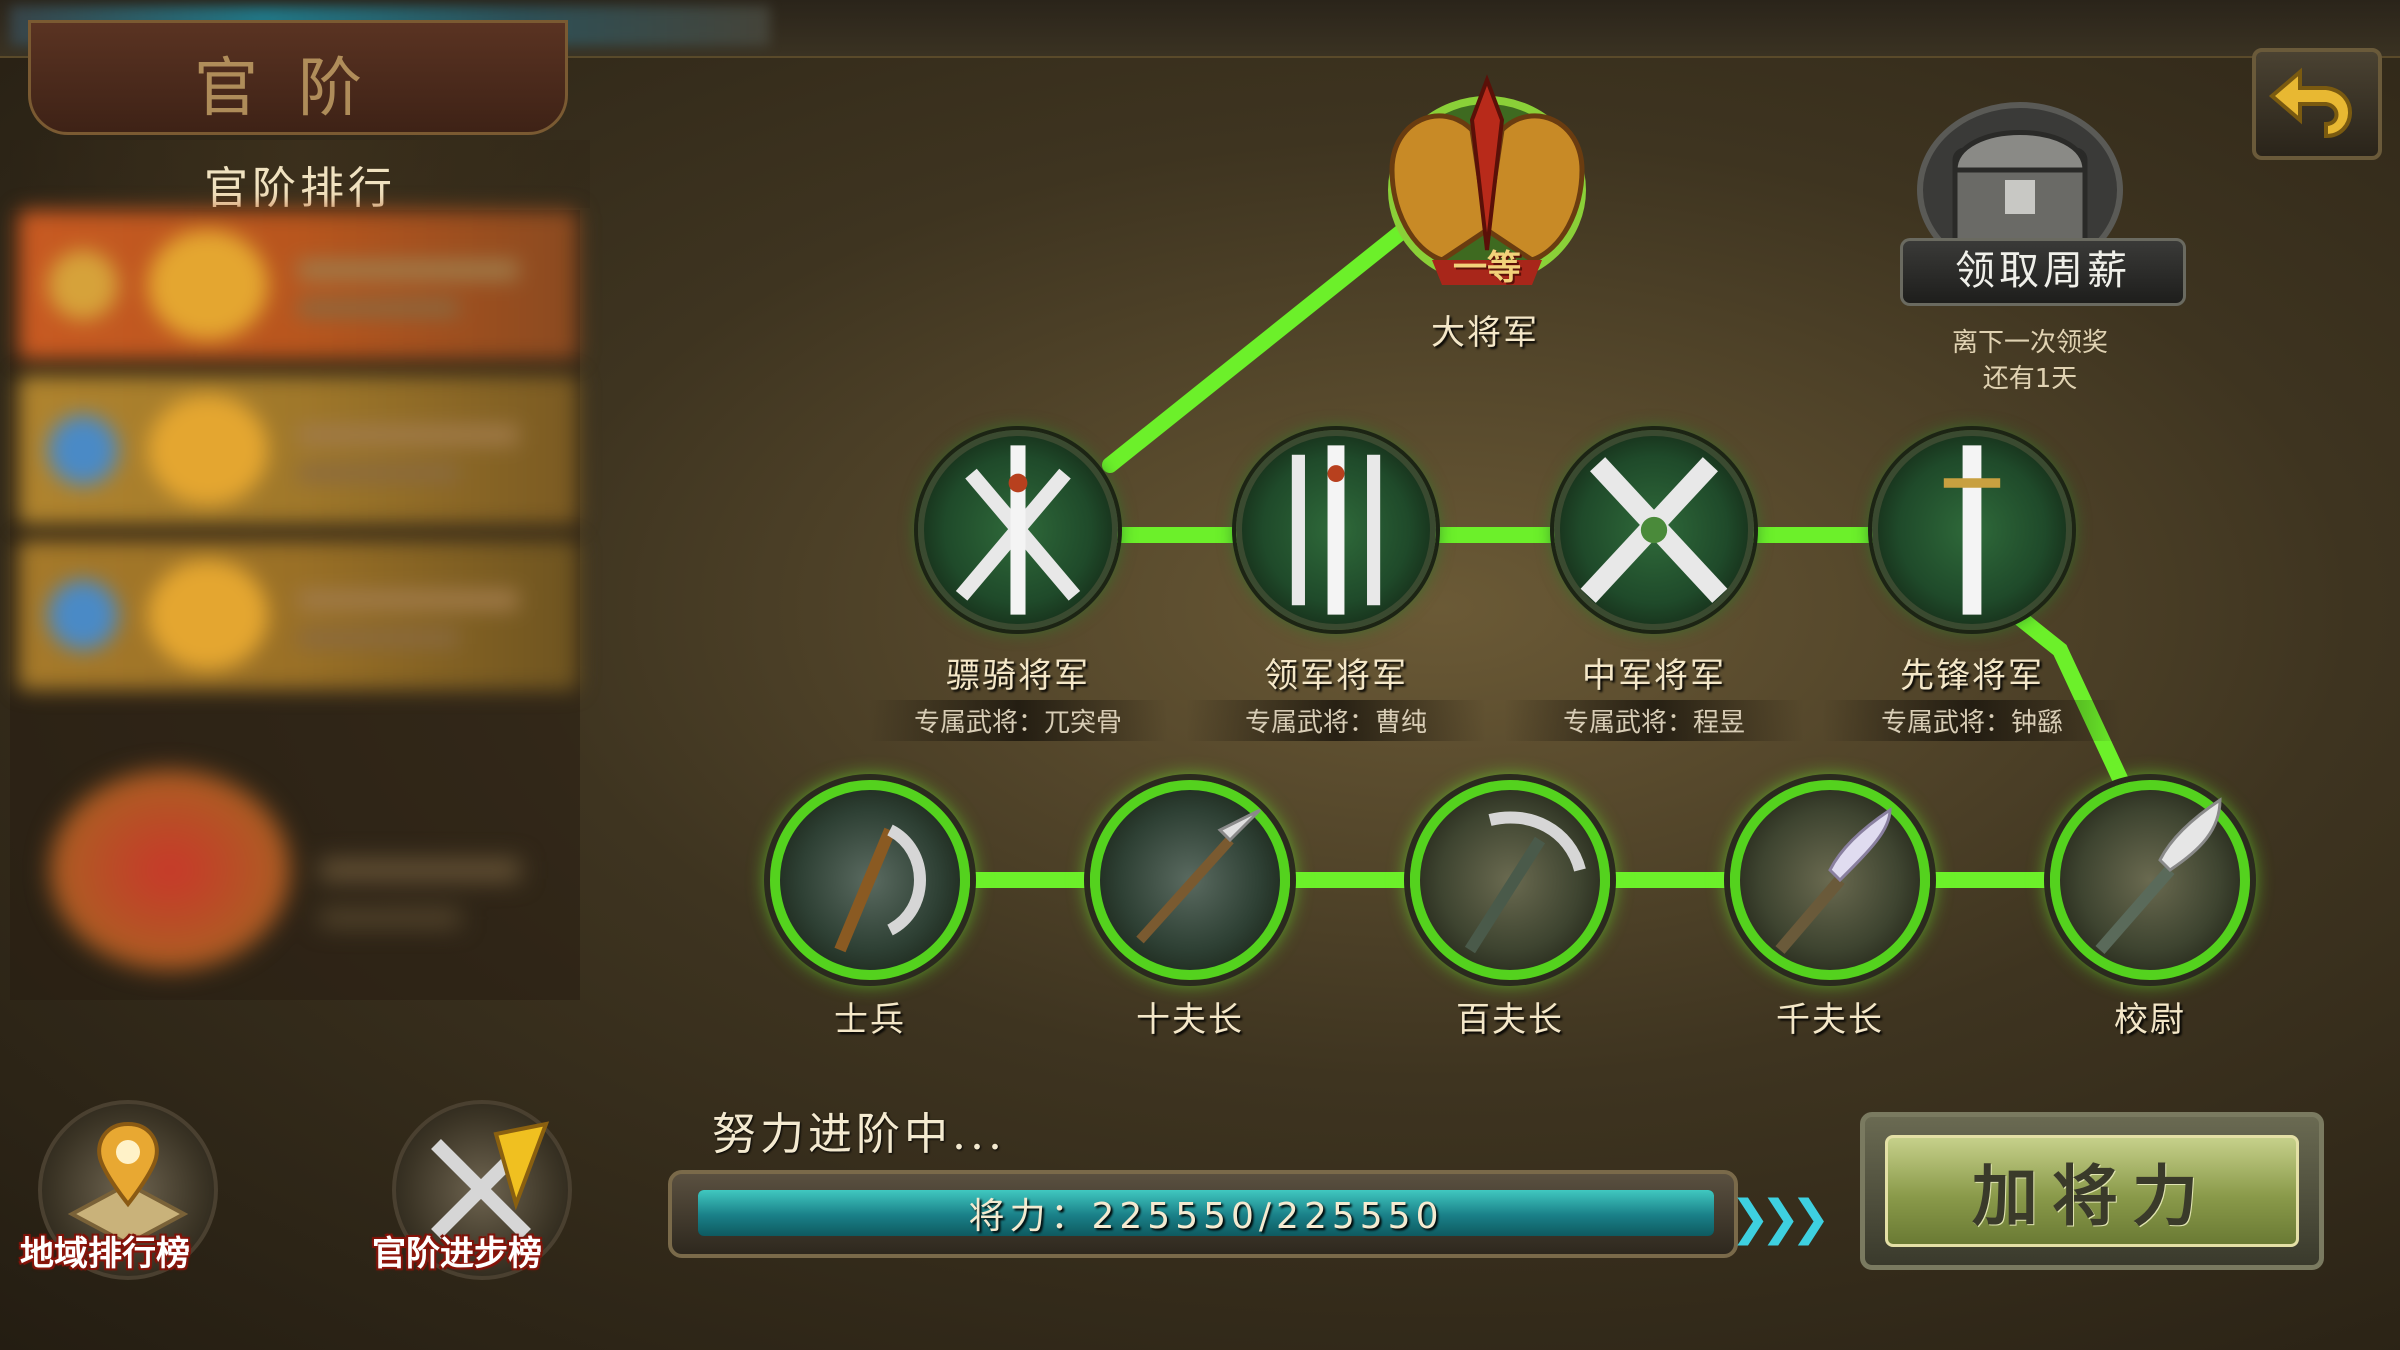  Describe the element at coordinates (1780, 1218) in the screenshot. I see `double-chevron-icon: ❯❯❯` at that location.